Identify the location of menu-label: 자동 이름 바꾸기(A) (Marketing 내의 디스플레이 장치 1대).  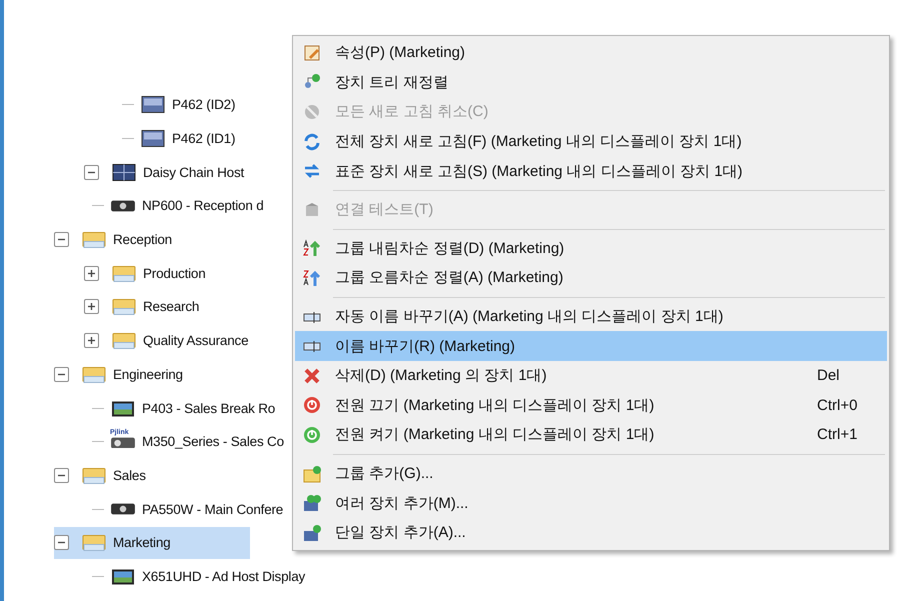
(529, 316).